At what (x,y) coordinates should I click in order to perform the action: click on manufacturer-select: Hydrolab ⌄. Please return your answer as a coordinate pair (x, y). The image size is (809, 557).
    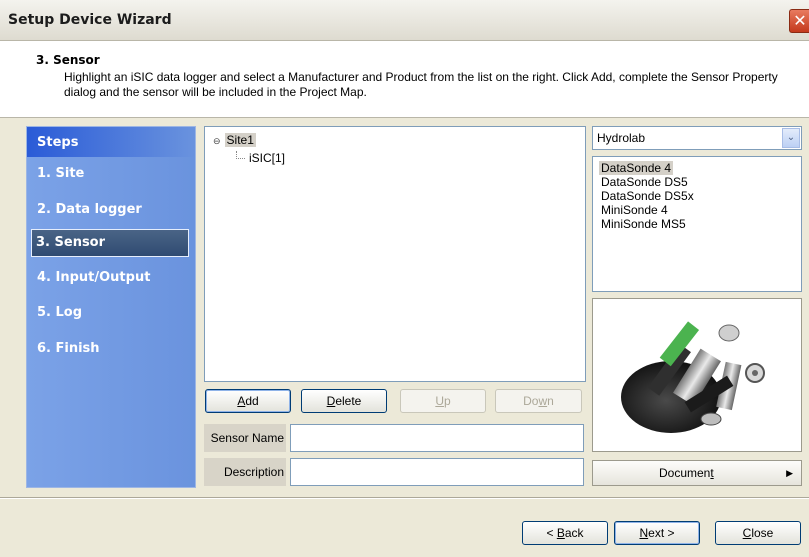
    Looking at the image, I should click on (697, 138).